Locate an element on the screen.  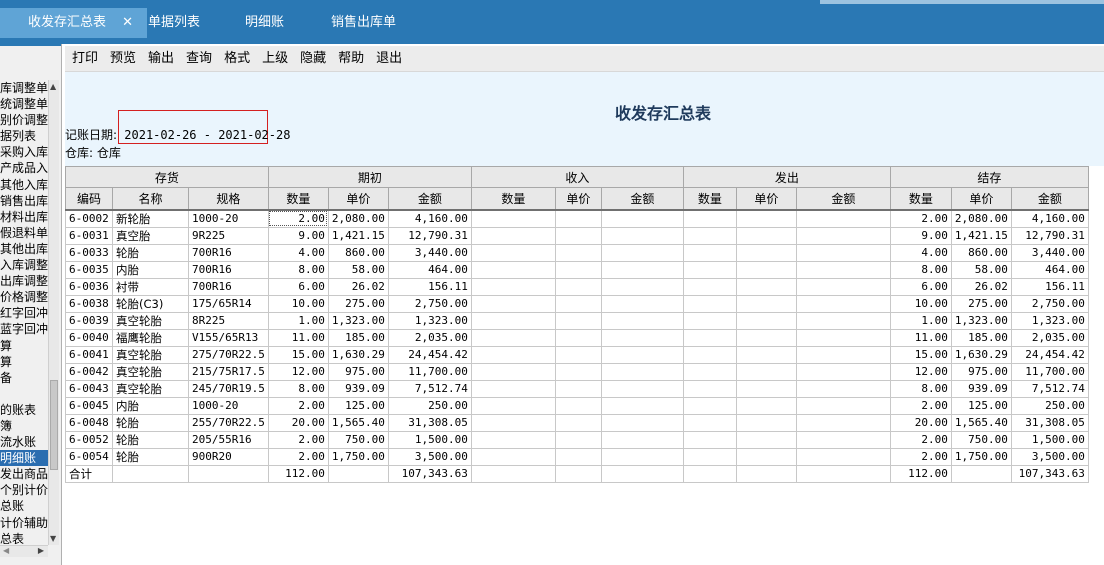
nav-vertical-scrollbar: ▲ ▼ is located at coordinates (53, 312).